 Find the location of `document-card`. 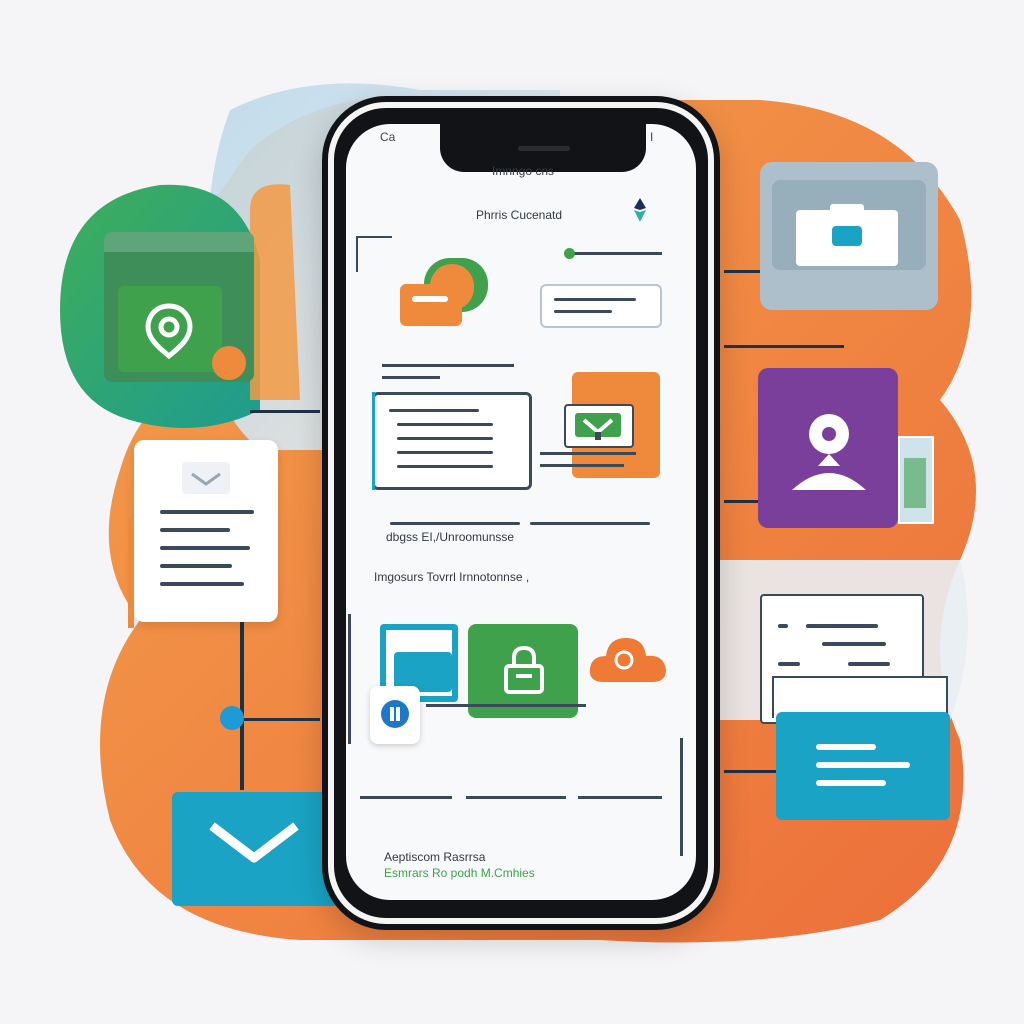

document-card is located at coordinates (203, 534).